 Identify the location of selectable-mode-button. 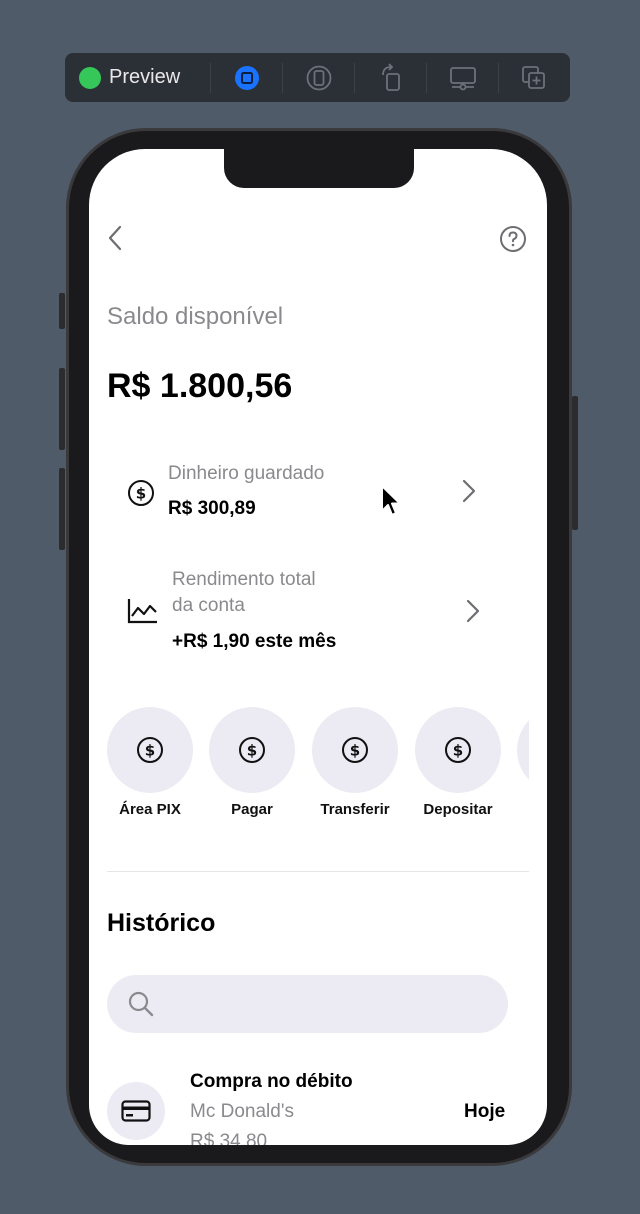
(318, 77).